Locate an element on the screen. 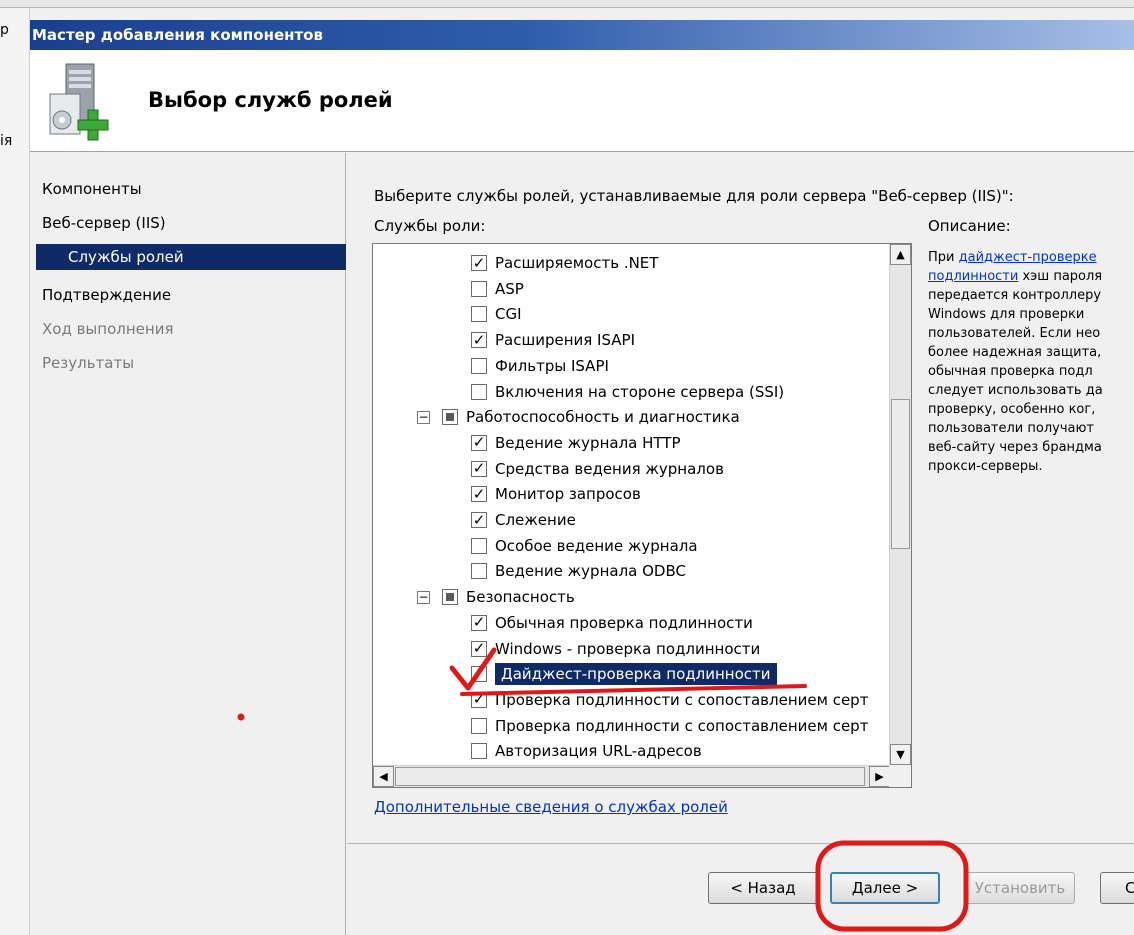 Image resolution: width=1134 pixels, height=935 pixels. horizontal-scrollbar: ◀ ▶ is located at coordinates (631, 776).